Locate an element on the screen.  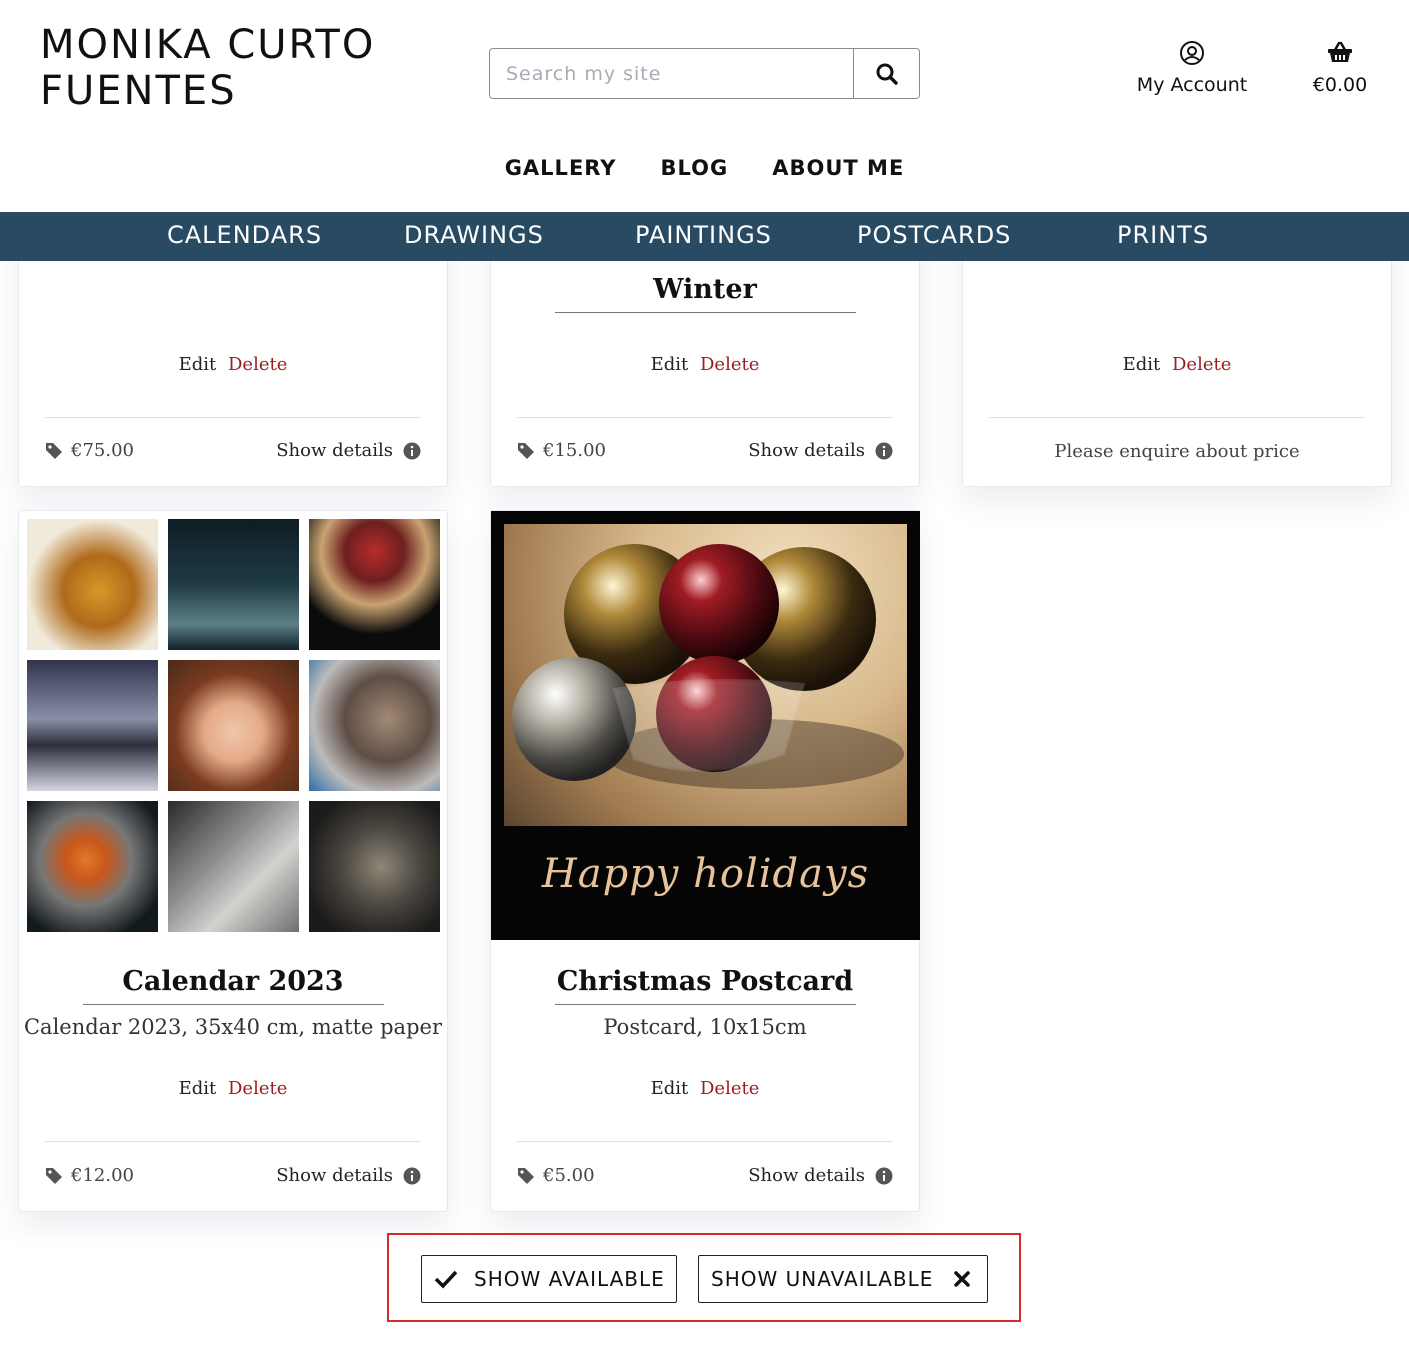
product-price: €15.00 is located at coordinates (561, 450).